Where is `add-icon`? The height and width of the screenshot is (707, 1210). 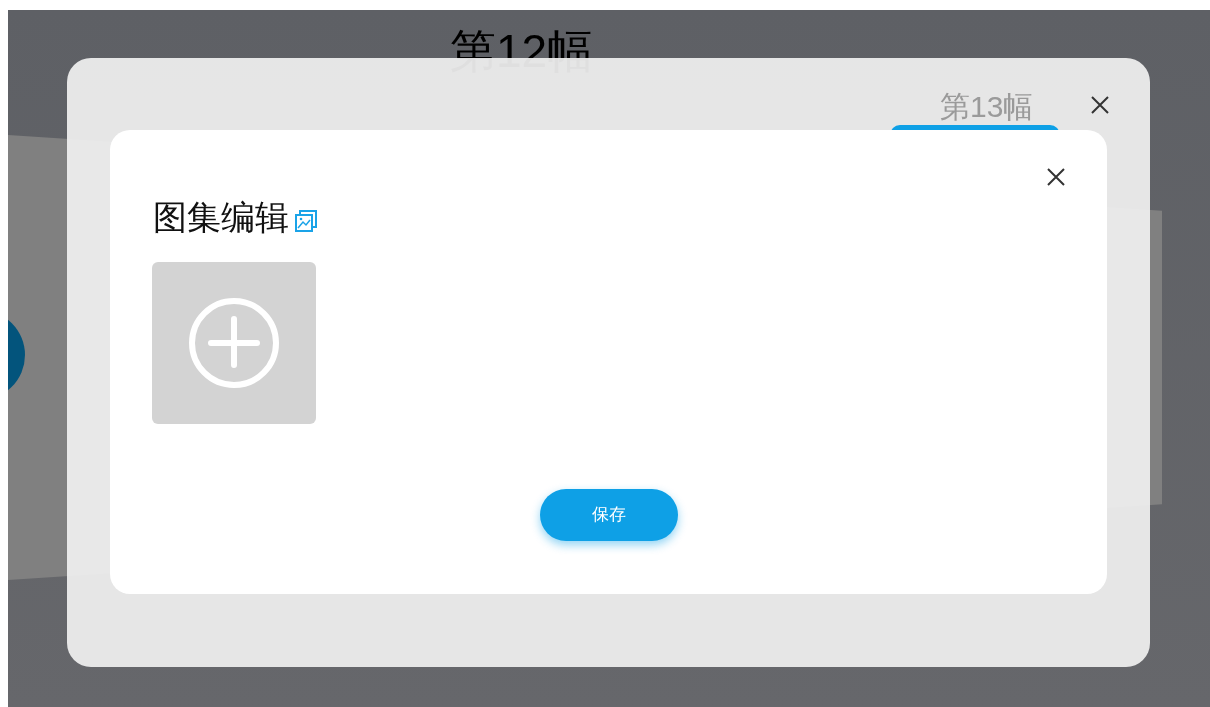
add-icon is located at coordinates (234, 343).